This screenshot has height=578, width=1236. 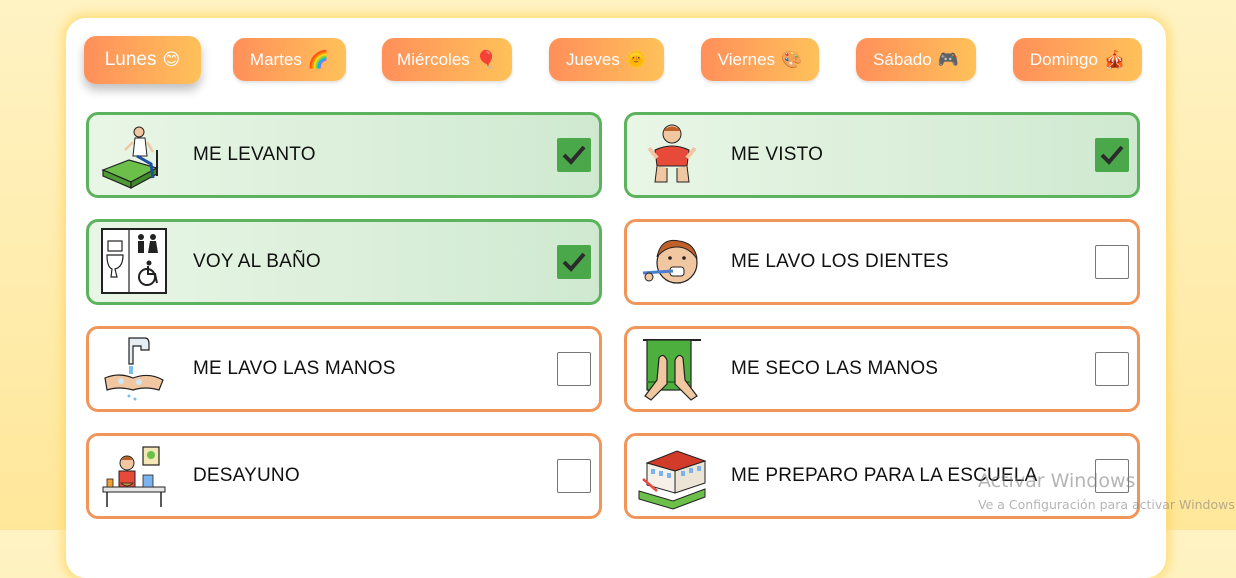 What do you see at coordinates (294, 368) in the screenshot?
I see `task-label: ME LAVO LAS MANOS` at bounding box center [294, 368].